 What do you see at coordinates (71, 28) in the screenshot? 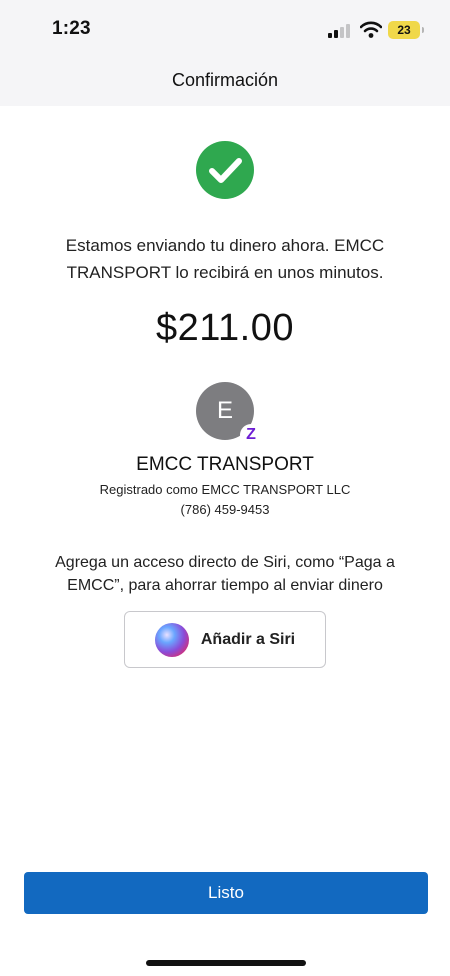
I see `status-time: 1:23` at bounding box center [71, 28].